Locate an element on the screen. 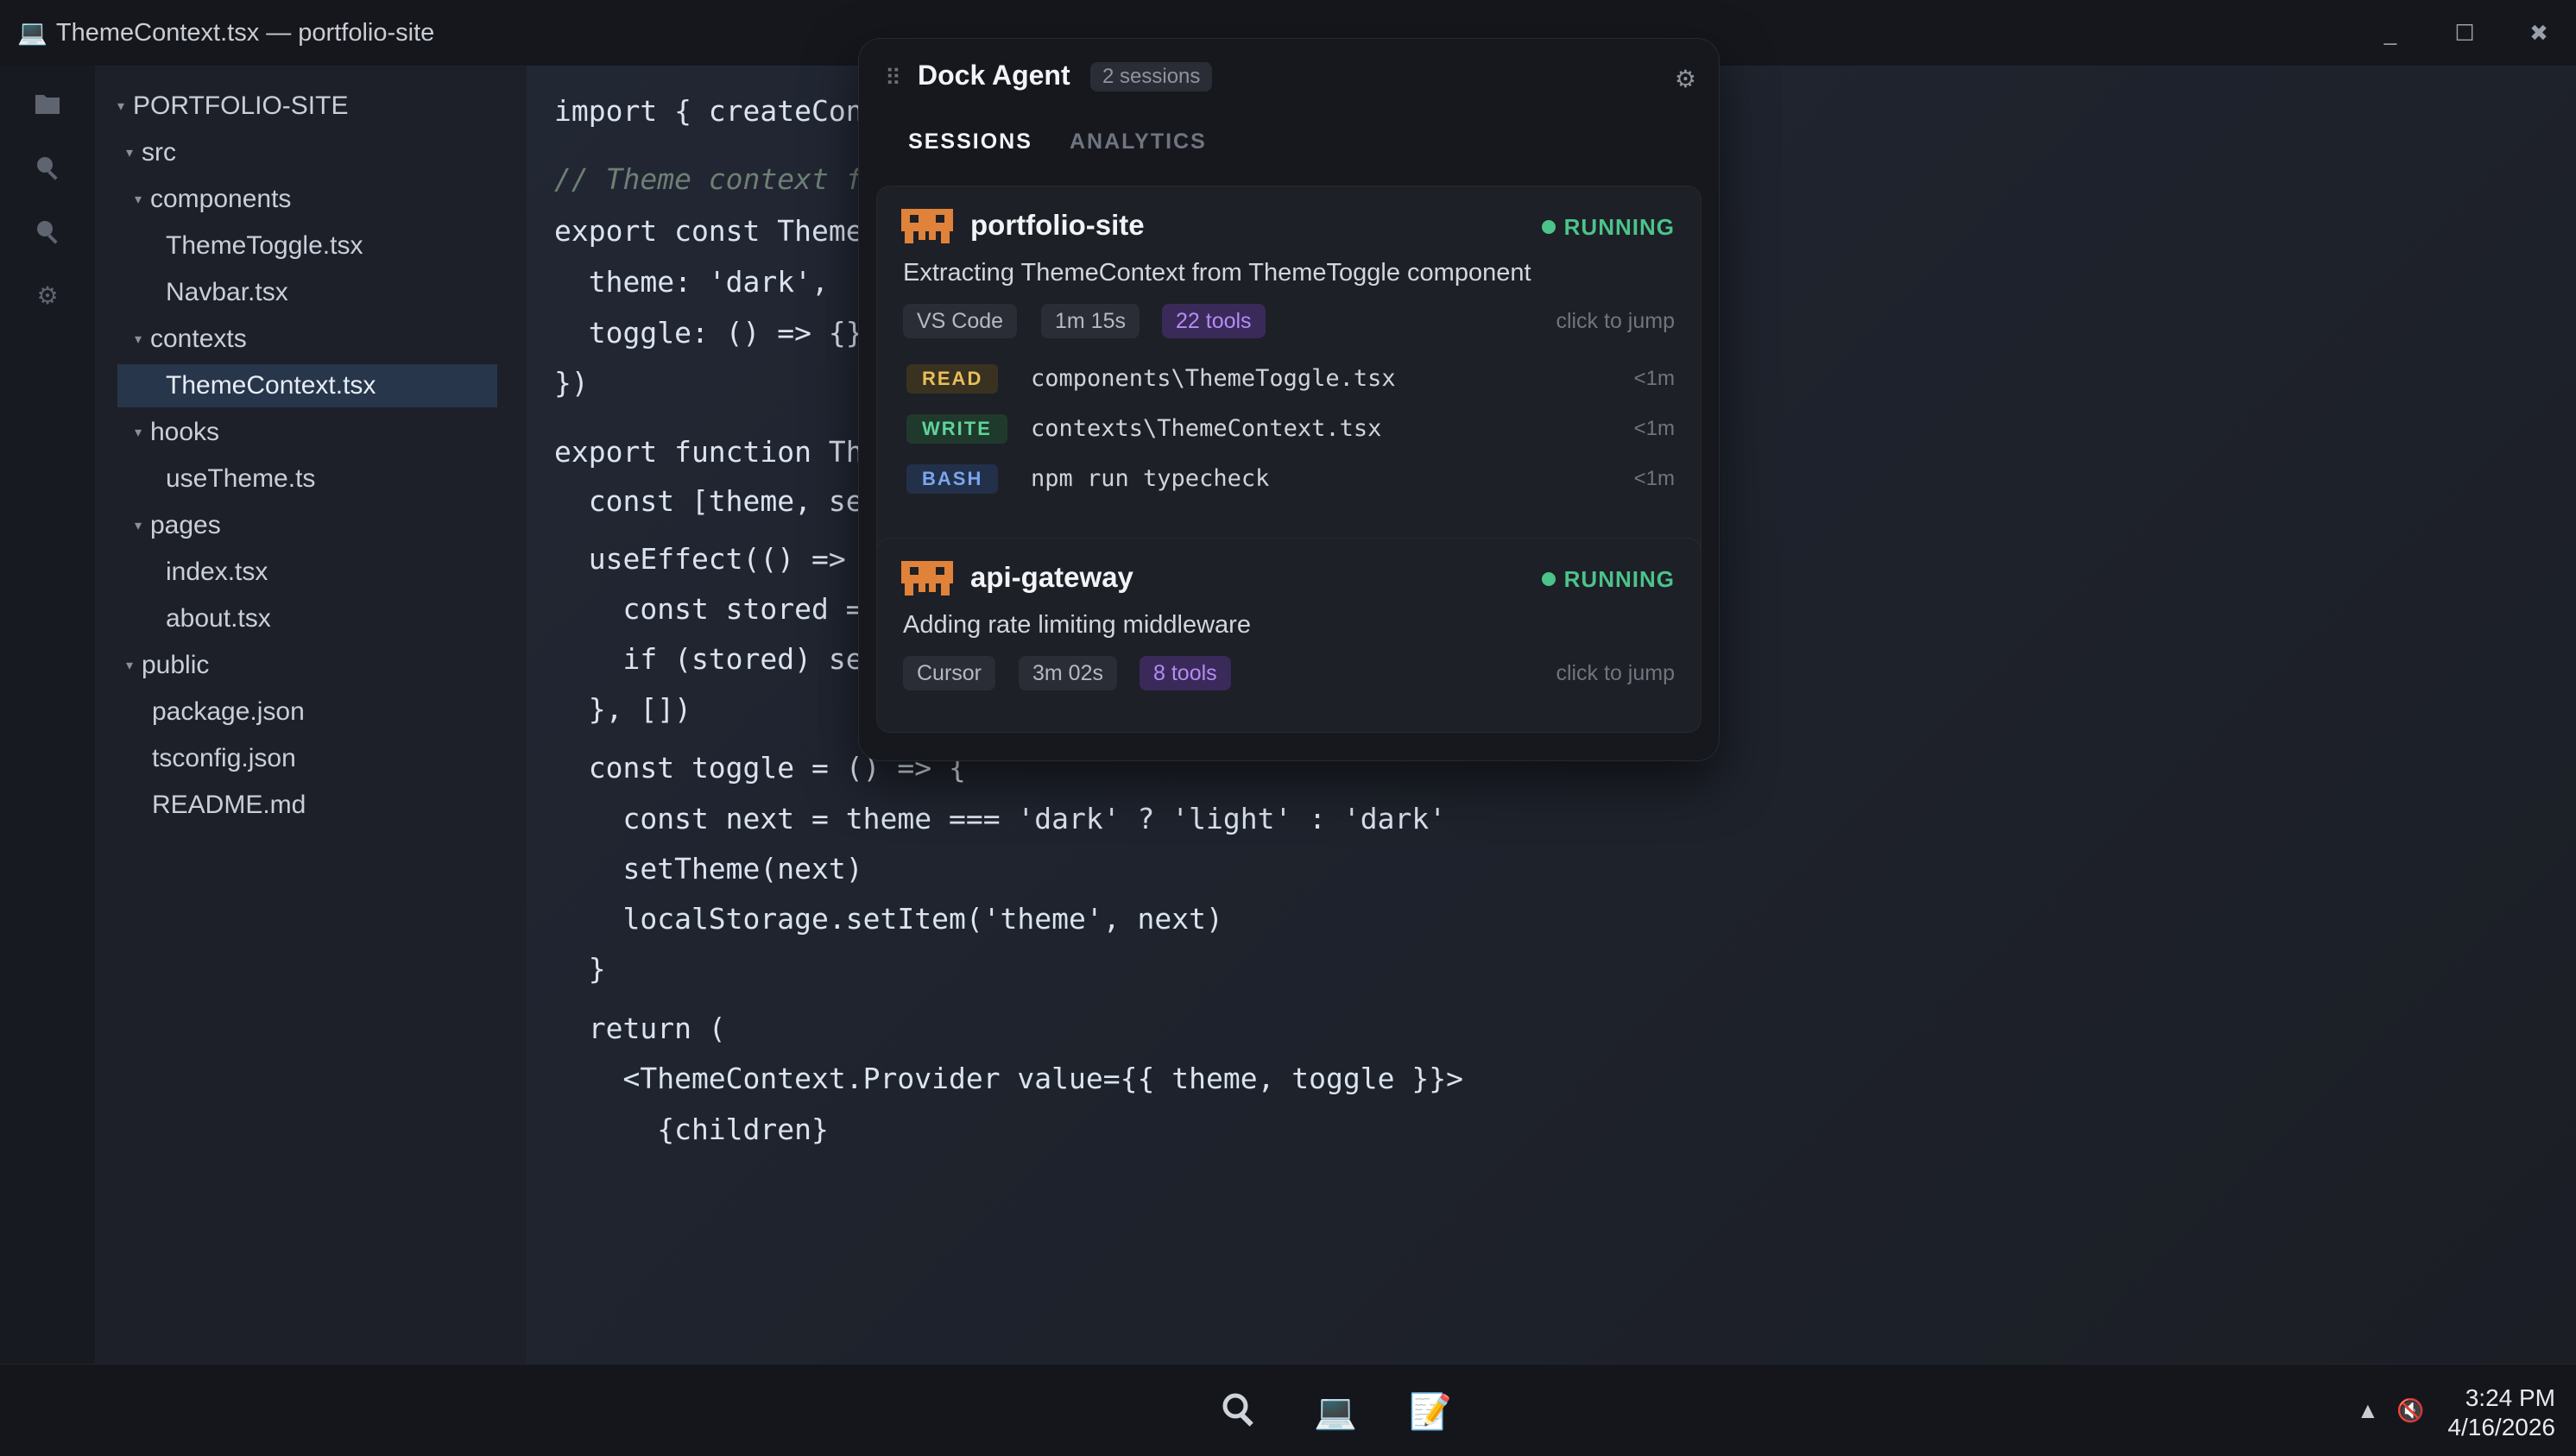  tree-file-themetoggle: ThemeToggle.tsx is located at coordinates (264, 246).